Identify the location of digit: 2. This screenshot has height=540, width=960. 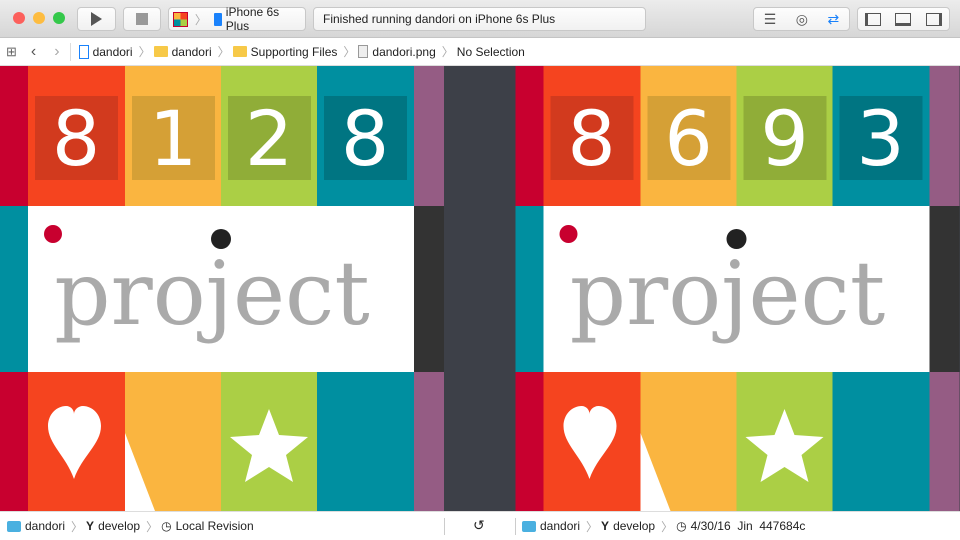
(269, 138).